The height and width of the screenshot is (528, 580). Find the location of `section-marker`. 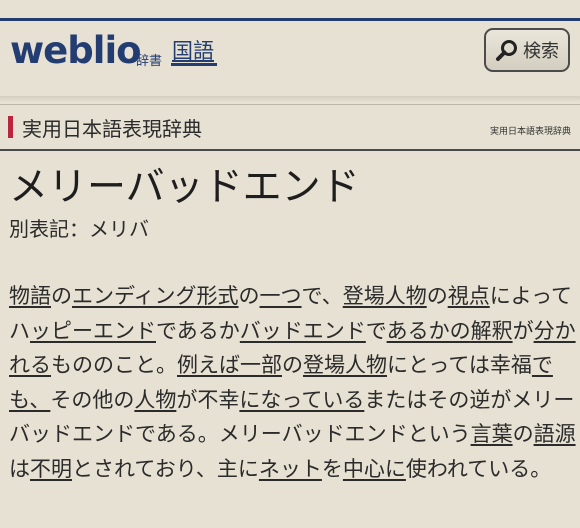

section-marker is located at coordinates (10, 127).